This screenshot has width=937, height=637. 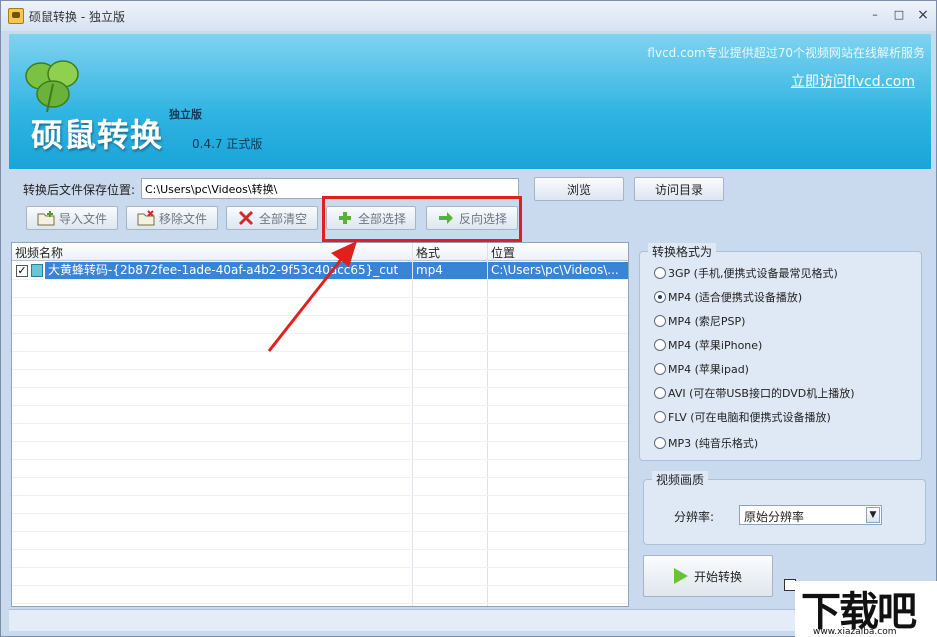 I want to click on format-option: MP4 (苹果ipad), so click(x=701, y=369).